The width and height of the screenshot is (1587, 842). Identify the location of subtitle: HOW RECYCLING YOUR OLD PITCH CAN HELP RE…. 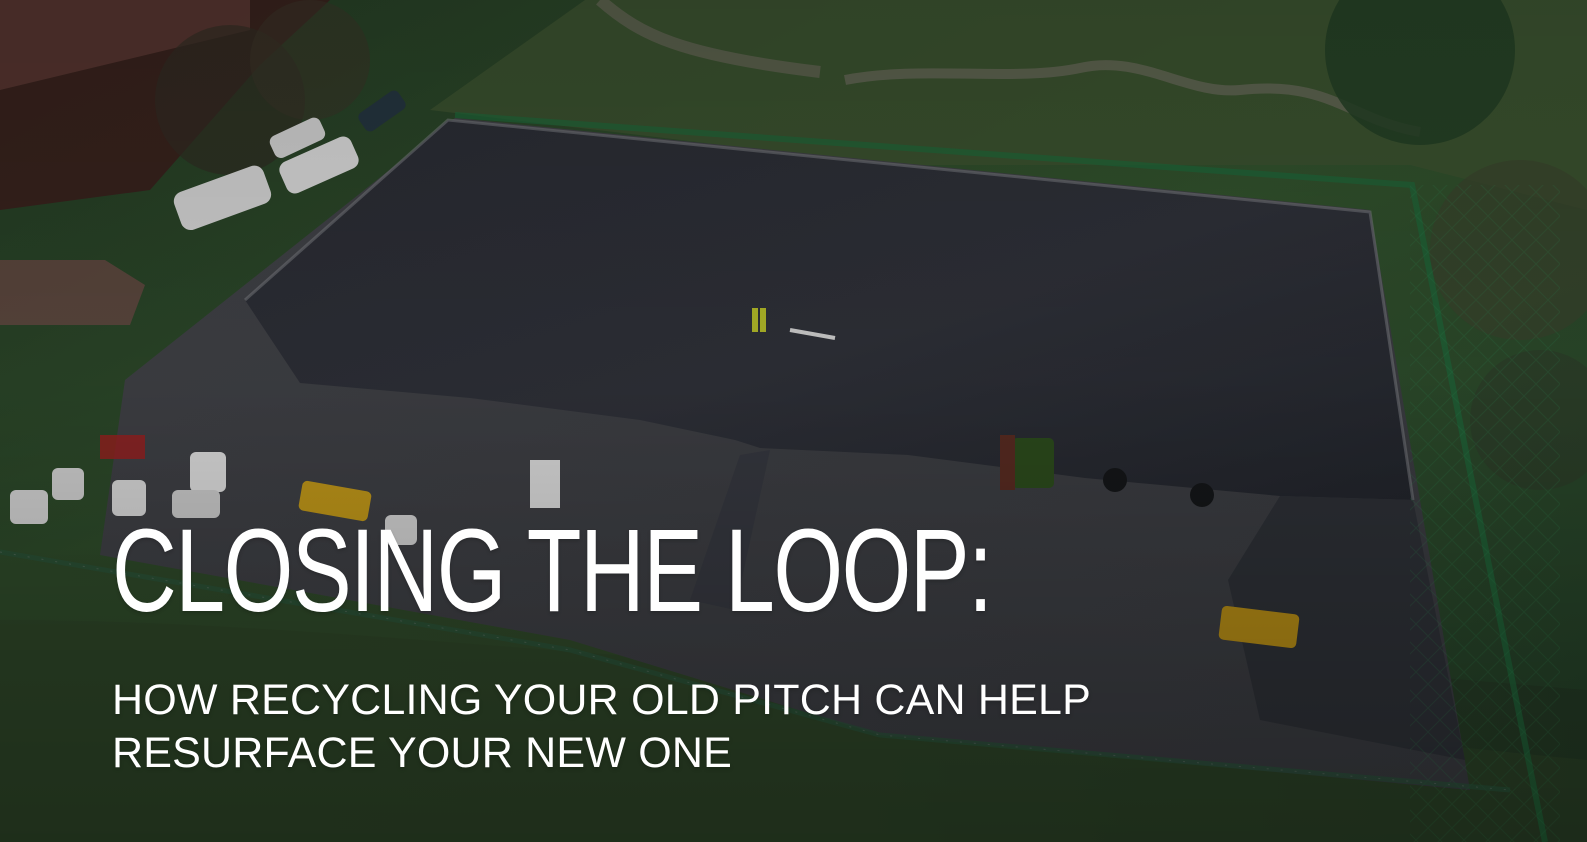
(601, 727).